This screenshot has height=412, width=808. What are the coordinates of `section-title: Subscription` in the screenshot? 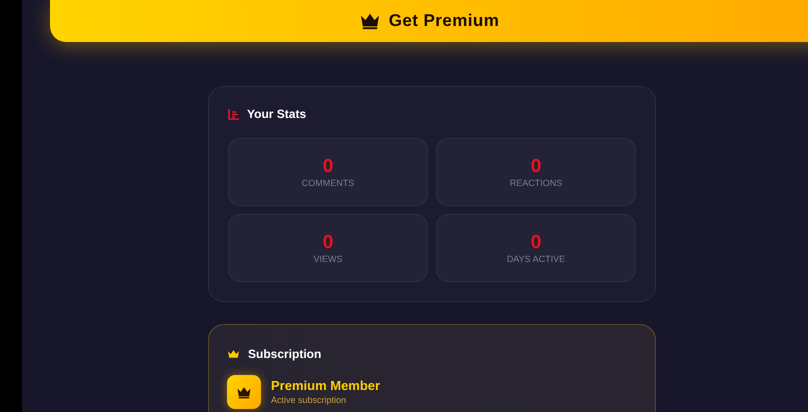 It's located at (285, 354).